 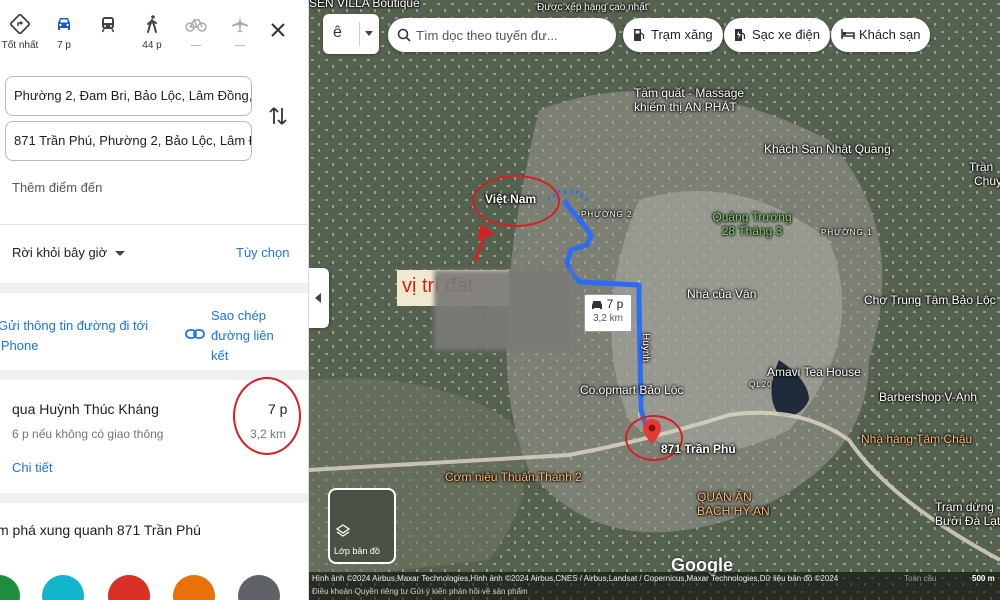 I want to click on gas-station-icon, so click(x=639, y=35).